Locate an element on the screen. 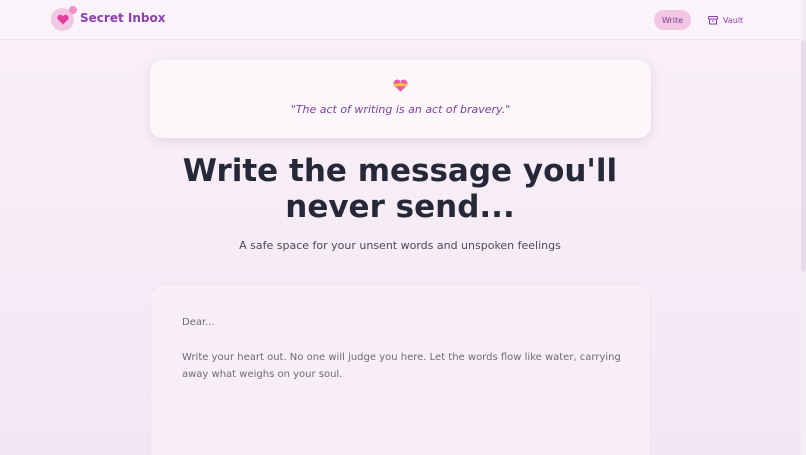 The height and width of the screenshot is (455, 806). archive-box-icon is located at coordinates (713, 19).